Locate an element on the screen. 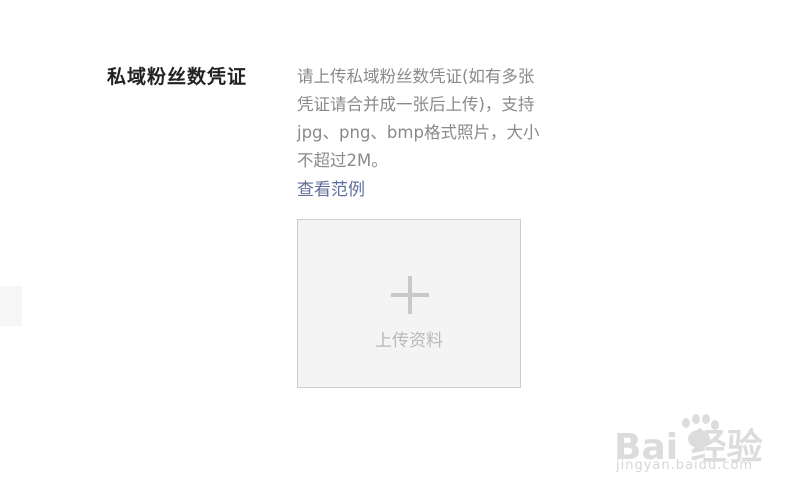 This screenshot has height=500, width=800. watermark-url: jingyan.baidu.com is located at coordinates (684, 465).